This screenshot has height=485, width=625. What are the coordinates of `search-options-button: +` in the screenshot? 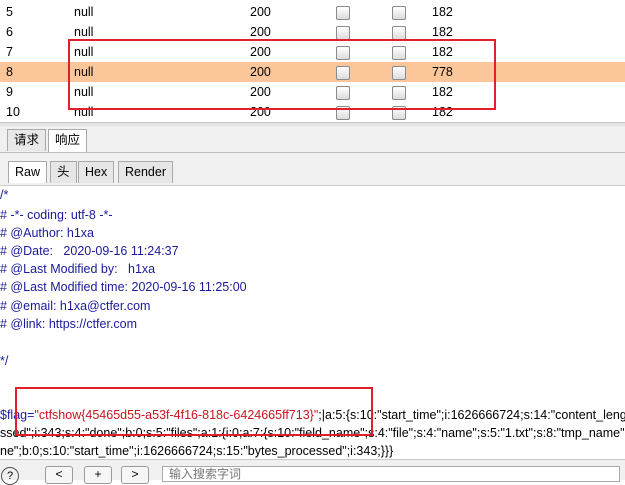 It's located at (98, 475).